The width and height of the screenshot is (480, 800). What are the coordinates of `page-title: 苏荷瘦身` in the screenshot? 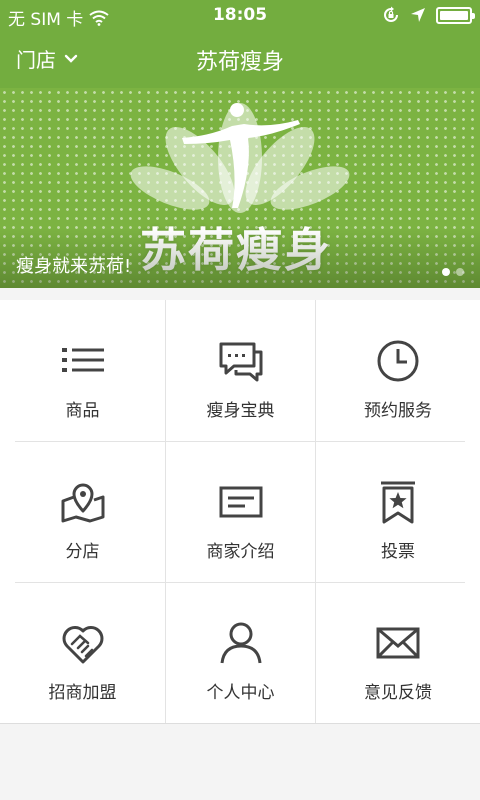 It's located at (239, 62).